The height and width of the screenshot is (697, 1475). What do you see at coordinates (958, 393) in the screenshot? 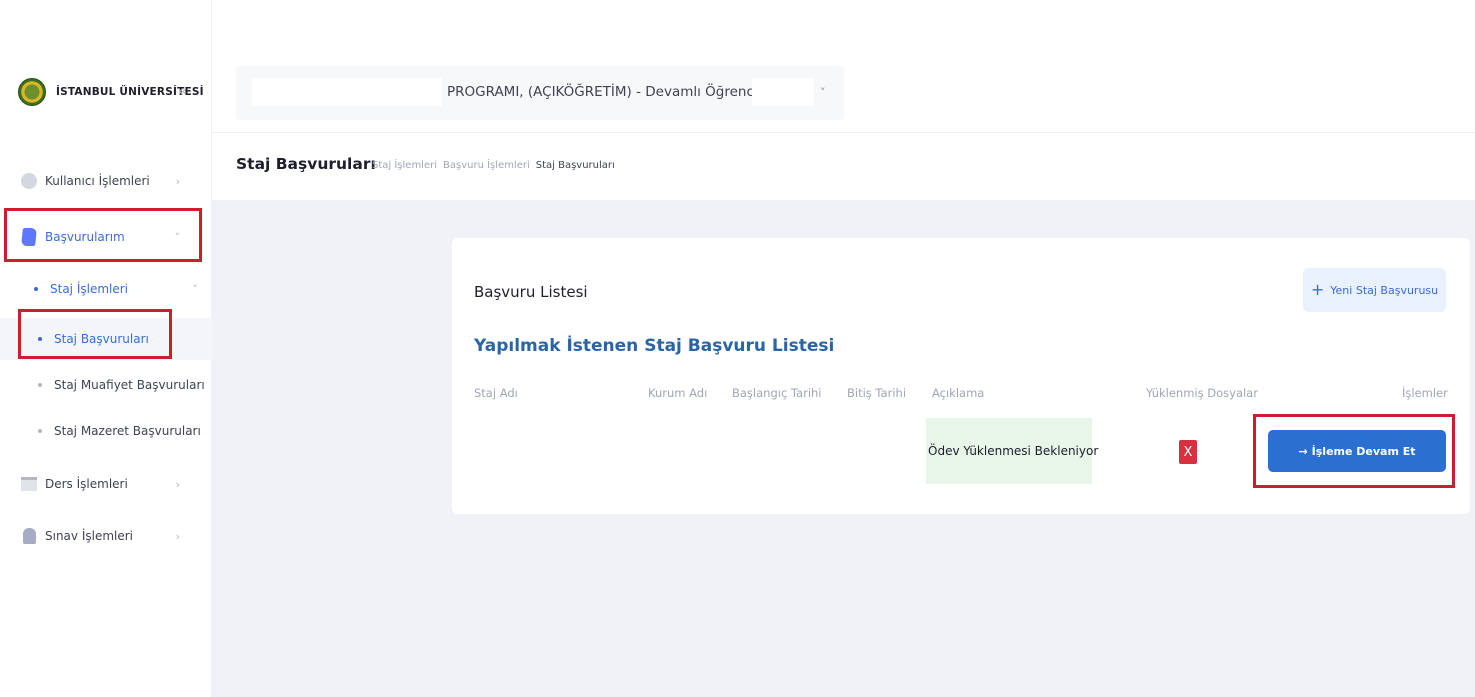
I see `column-header-aciklama: Açıklama` at bounding box center [958, 393].